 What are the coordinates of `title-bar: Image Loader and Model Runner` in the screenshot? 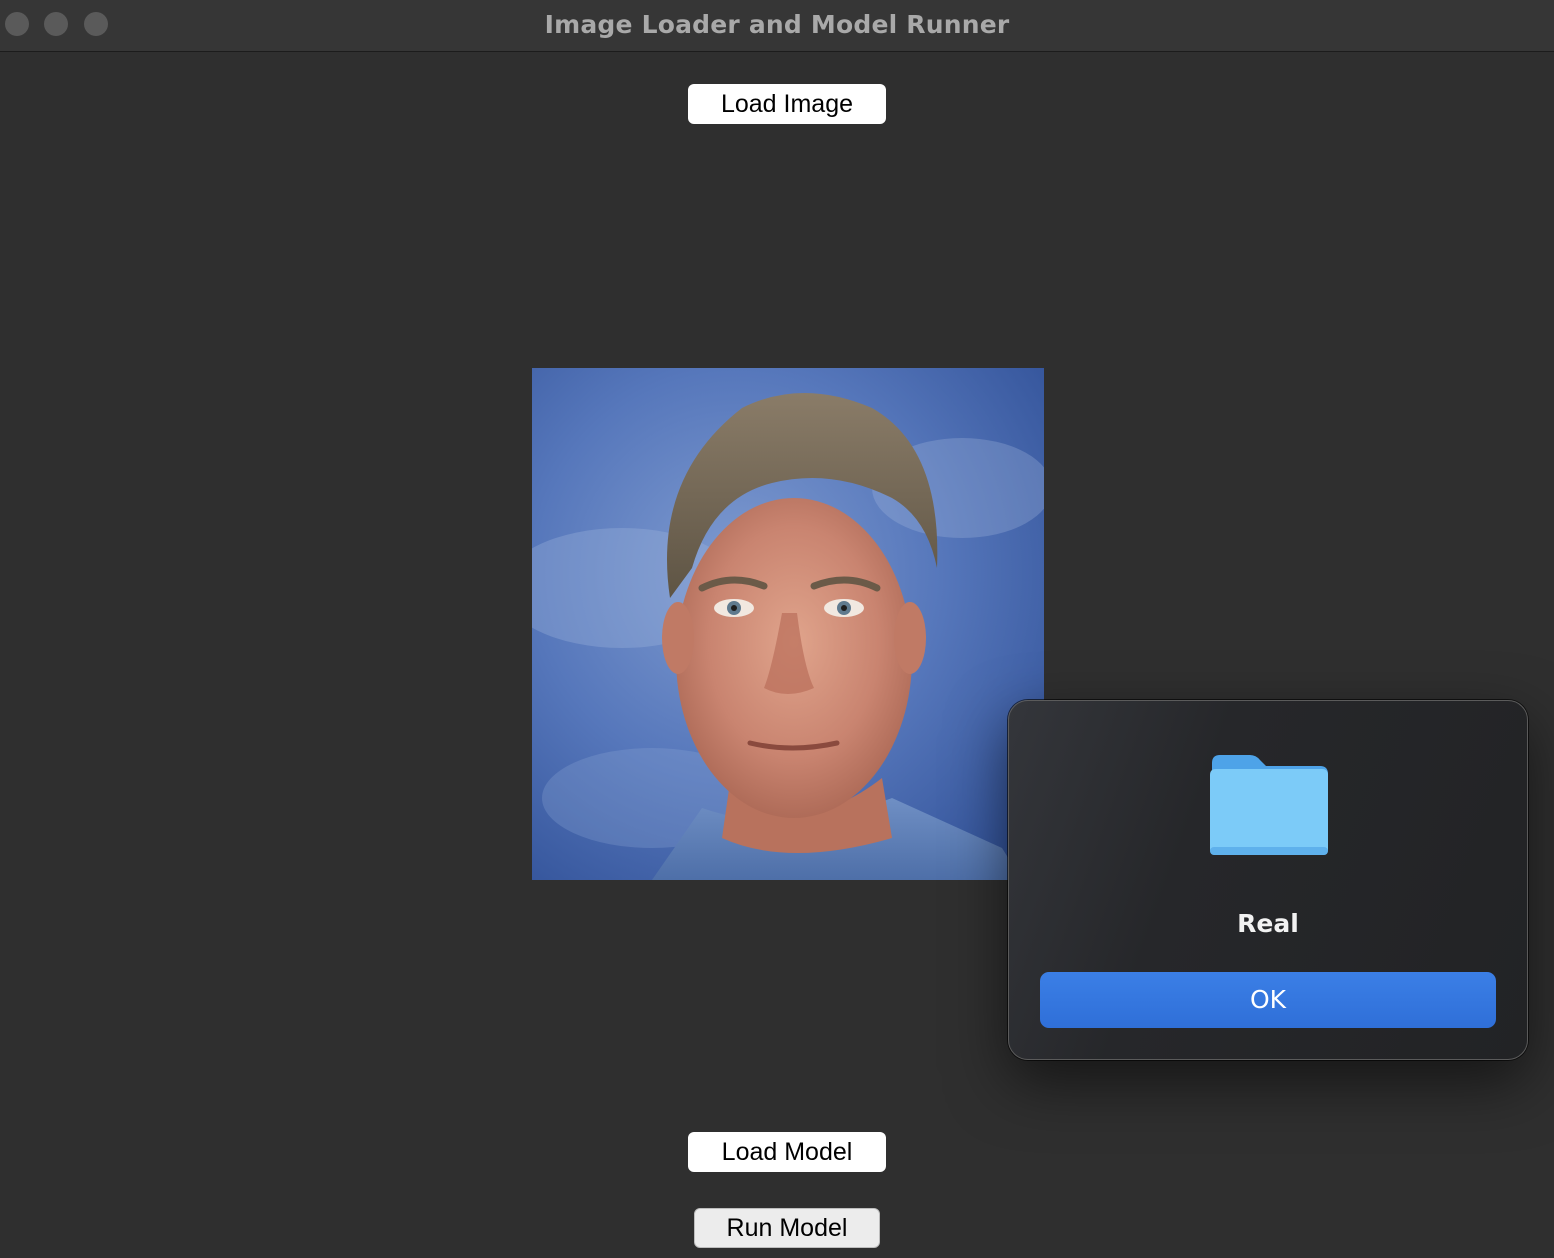 It's located at (777, 26).